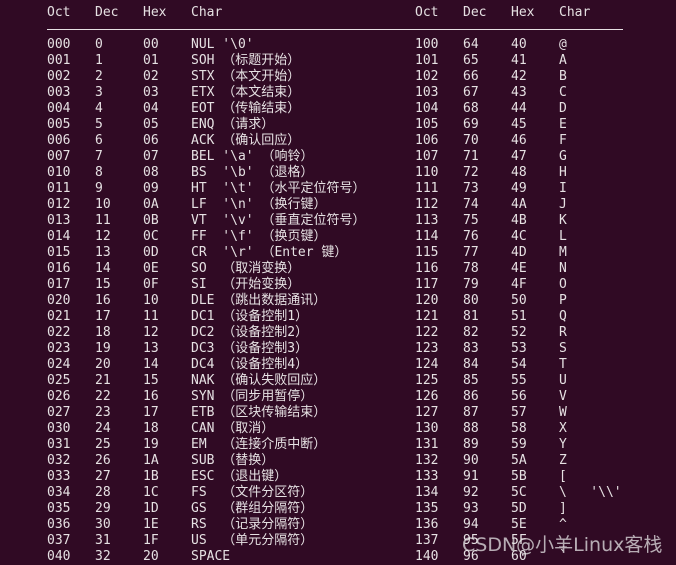 Image resolution: width=676 pixels, height=565 pixels. I want to click on cell-hex: 1F, so click(151, 540).